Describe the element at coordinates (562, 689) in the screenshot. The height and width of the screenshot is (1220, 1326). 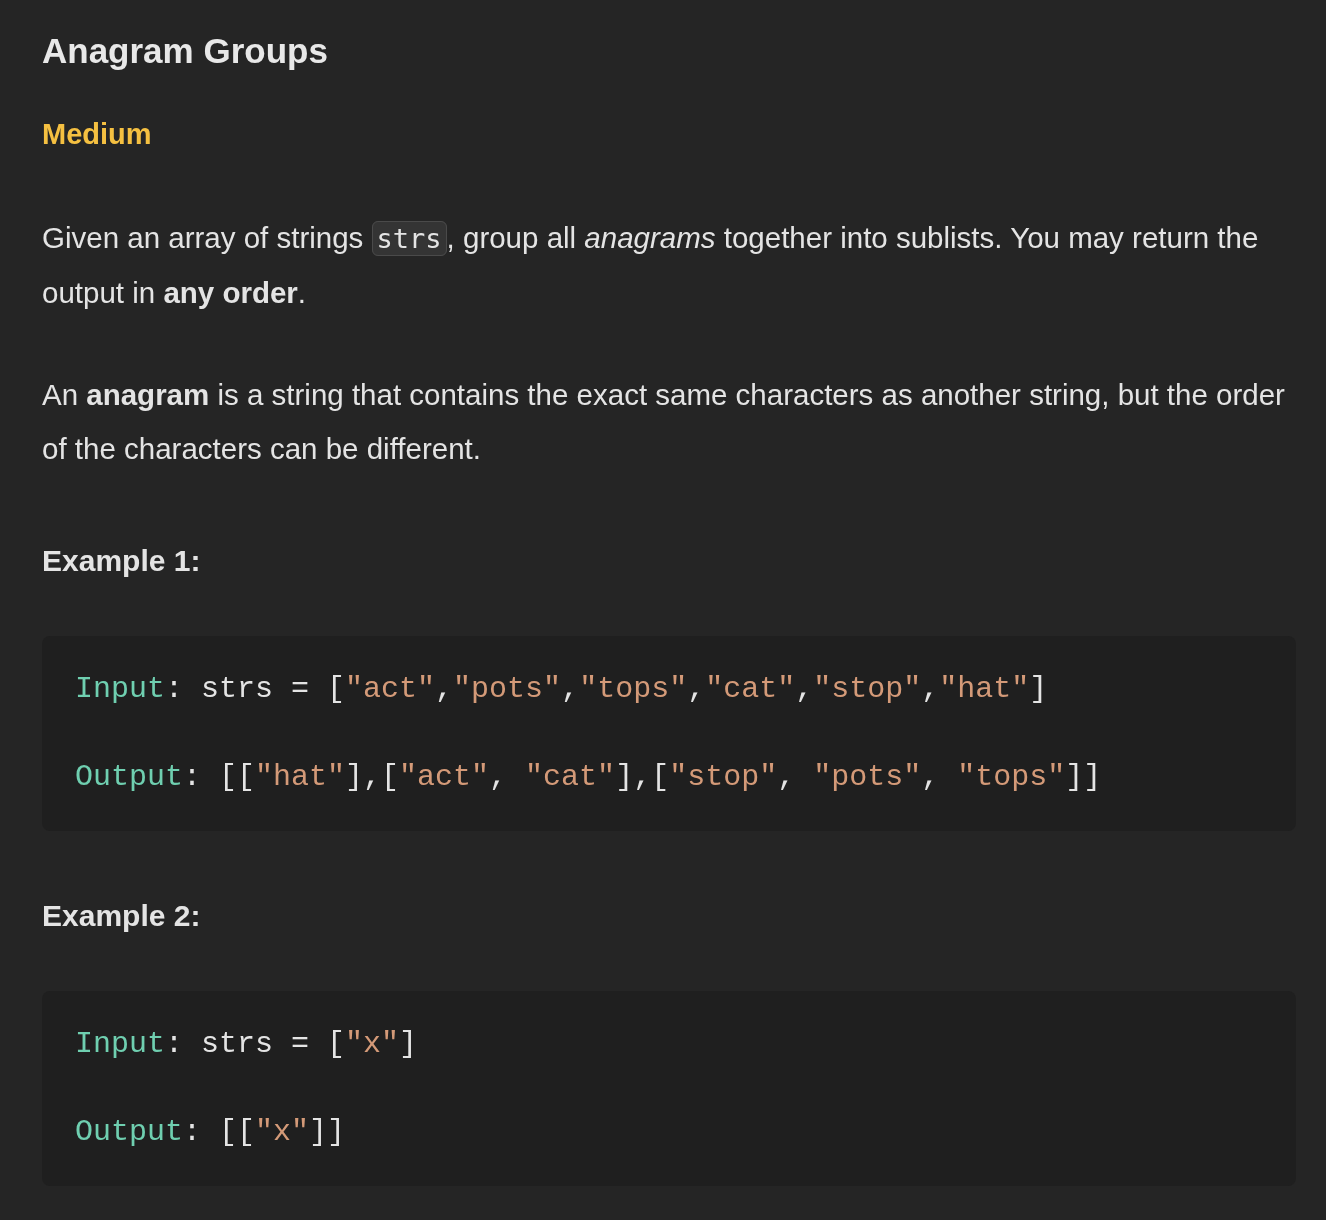
I see `code-line: Input: strs = ["act","pots","tops","cat","stop","hat"]` at that location.